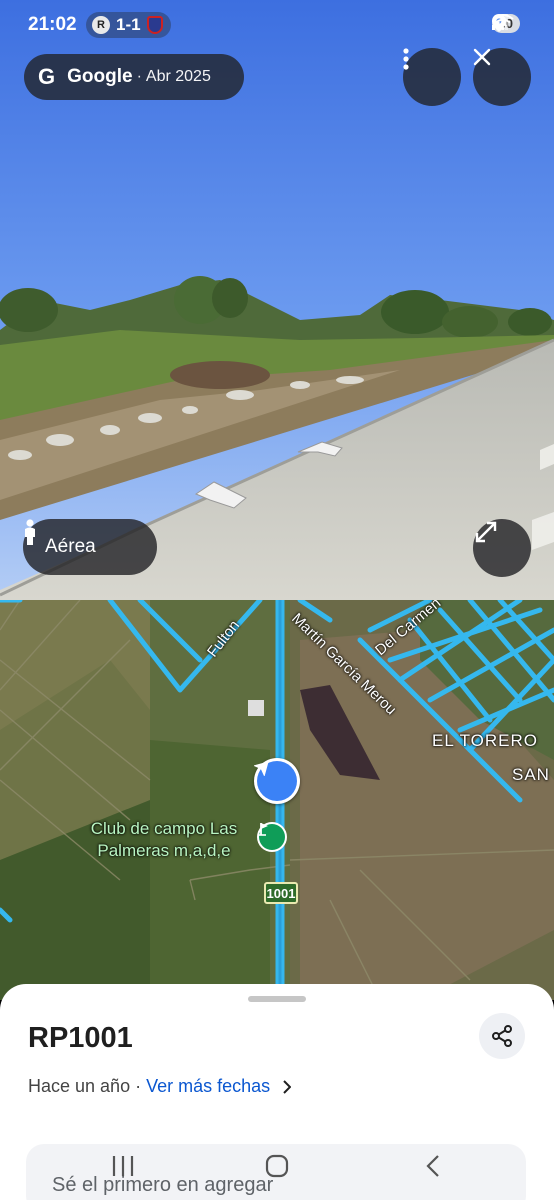 This screenshot has width=554, height=1200. I want to click on more-dates-link: Ver más fechas, so click(208, 1086).